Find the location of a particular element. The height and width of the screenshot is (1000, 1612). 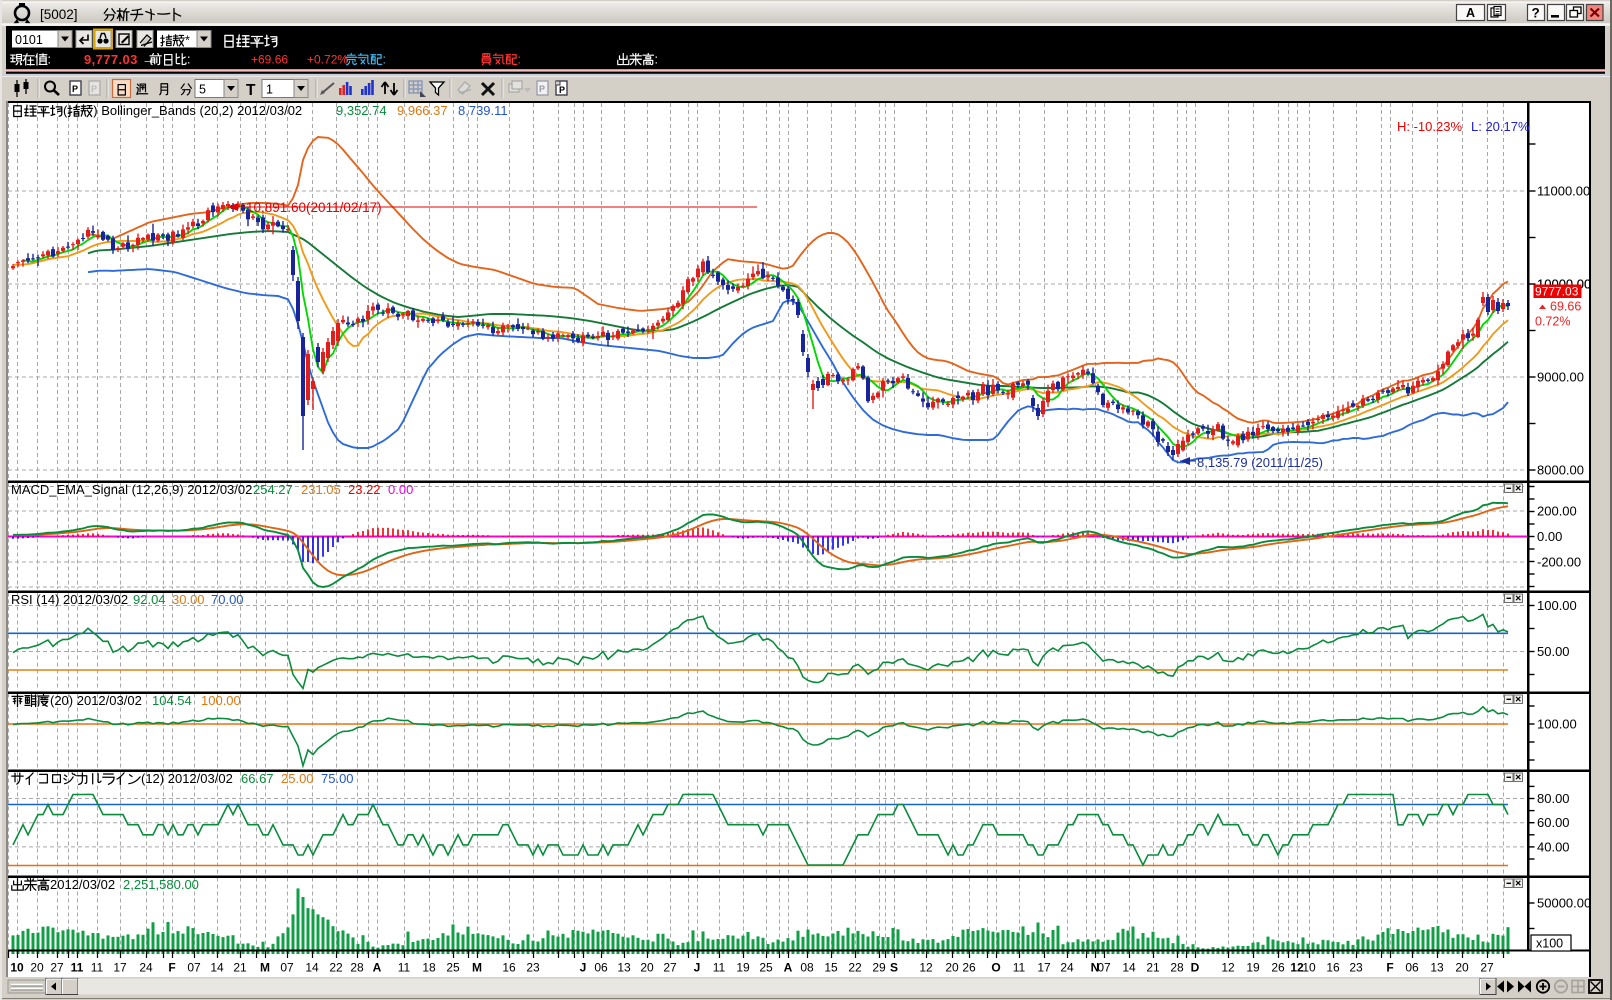

svg-text: 66.67 is located at coordinates (257, 778).